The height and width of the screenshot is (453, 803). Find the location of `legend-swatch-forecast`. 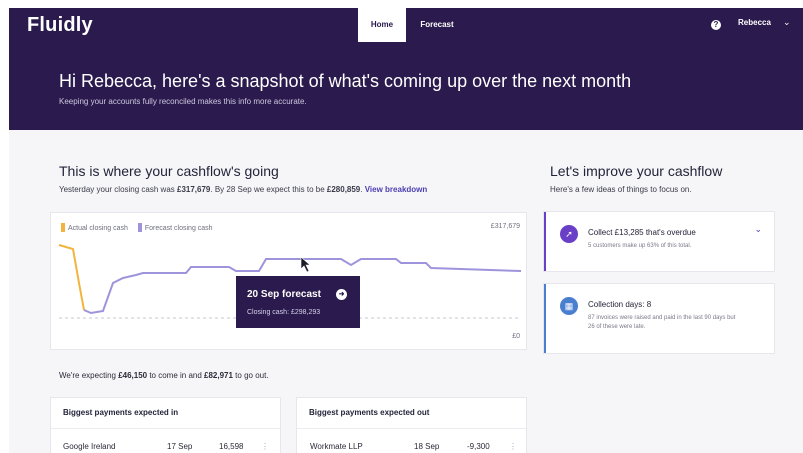

legend-swatch-forecast is located at coordinates (139, 227).